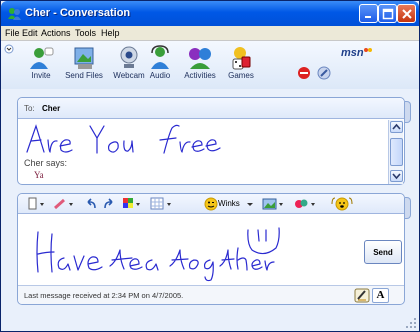 The height and width of the screenshot is (332, 420). Describe the element at coordinates (200, 75) in the screenshot. I see `activities-label: Activities` at that location.